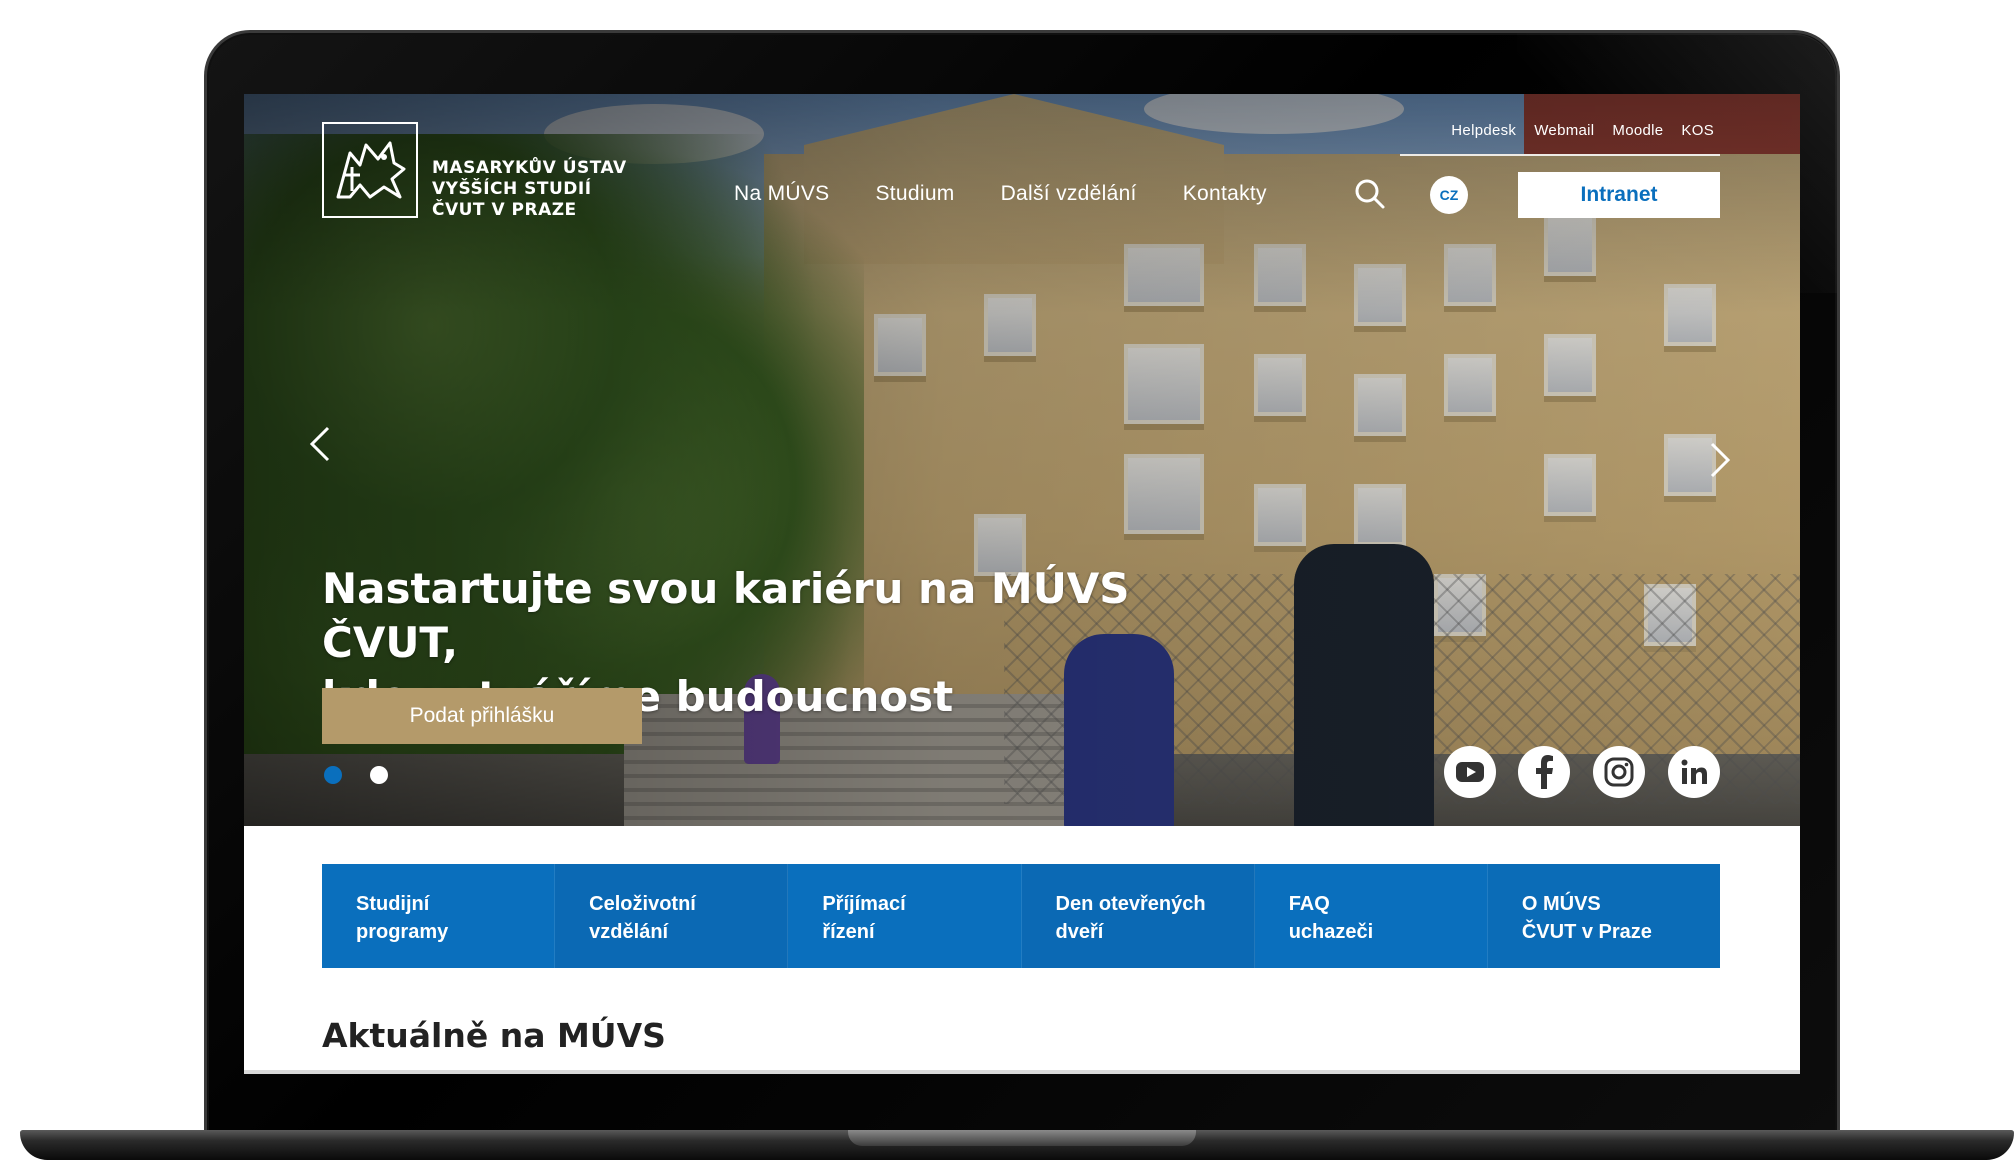 The image size is (2014, 1160). I want to click on quick-link-label: programy, so click(402, 932).